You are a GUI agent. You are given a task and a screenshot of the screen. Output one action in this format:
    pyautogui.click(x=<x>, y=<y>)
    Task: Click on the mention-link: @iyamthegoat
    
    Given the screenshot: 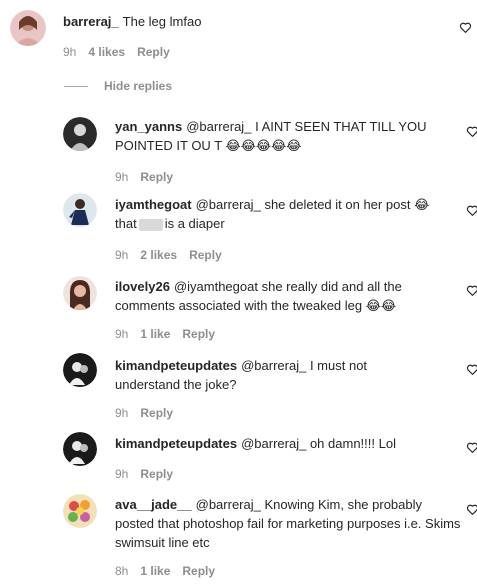 What is the action you would take?
    pyautogui.click(x=216, y=286)
    